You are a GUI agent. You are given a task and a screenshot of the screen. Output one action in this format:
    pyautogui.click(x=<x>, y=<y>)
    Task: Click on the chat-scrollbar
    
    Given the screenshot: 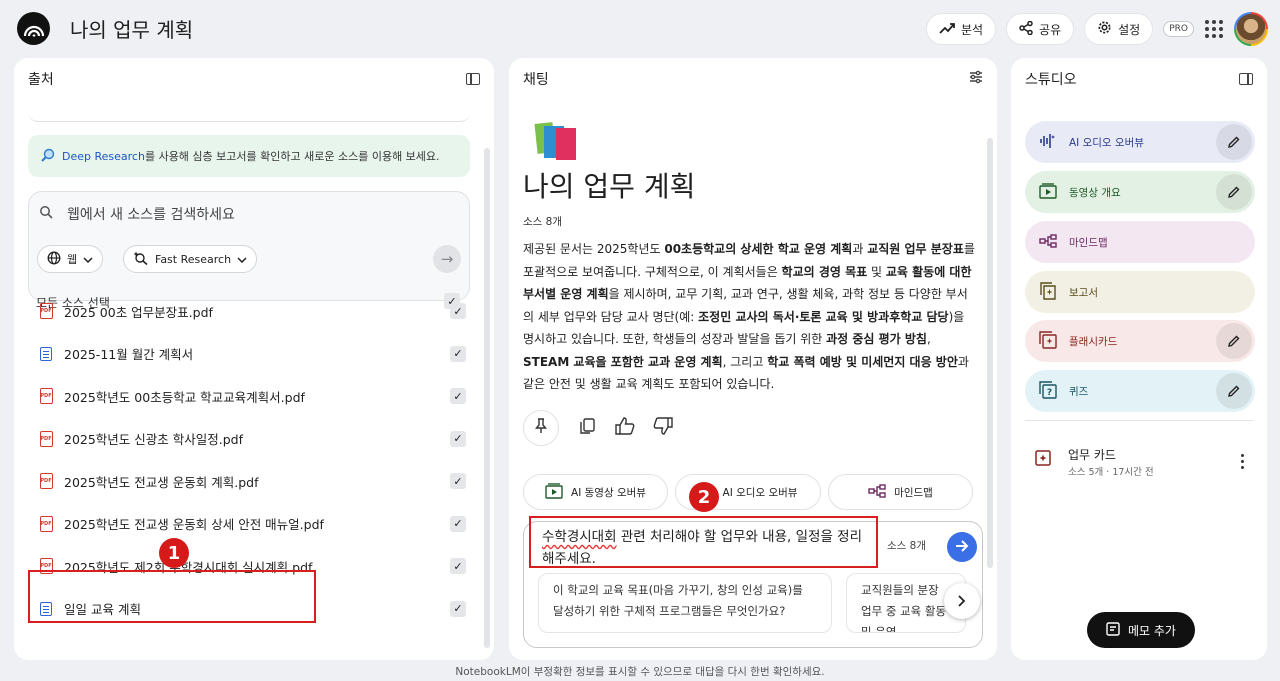 What is the action you would take?
    pyautogui.click(x=990, y=353)
    